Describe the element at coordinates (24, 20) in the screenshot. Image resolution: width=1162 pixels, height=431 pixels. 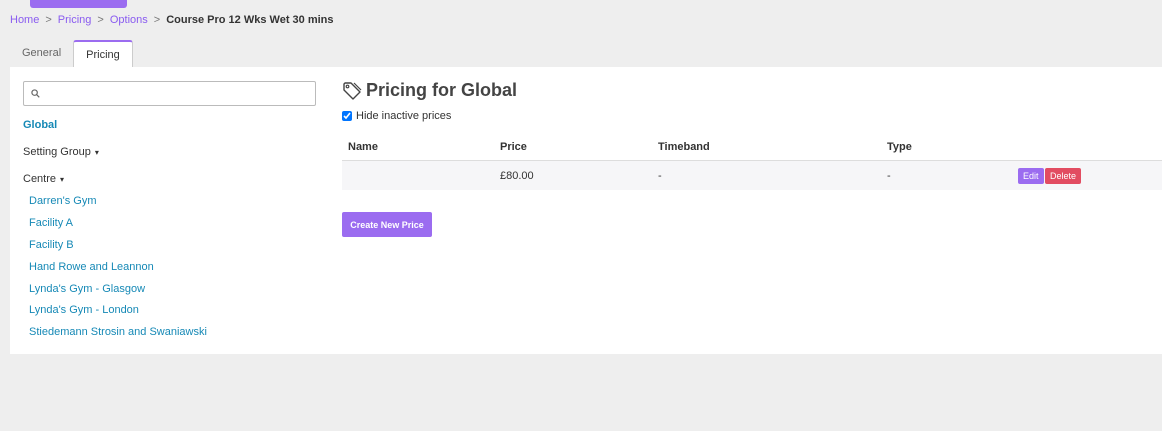
I see `breadcrumb-home: Home` at that location.